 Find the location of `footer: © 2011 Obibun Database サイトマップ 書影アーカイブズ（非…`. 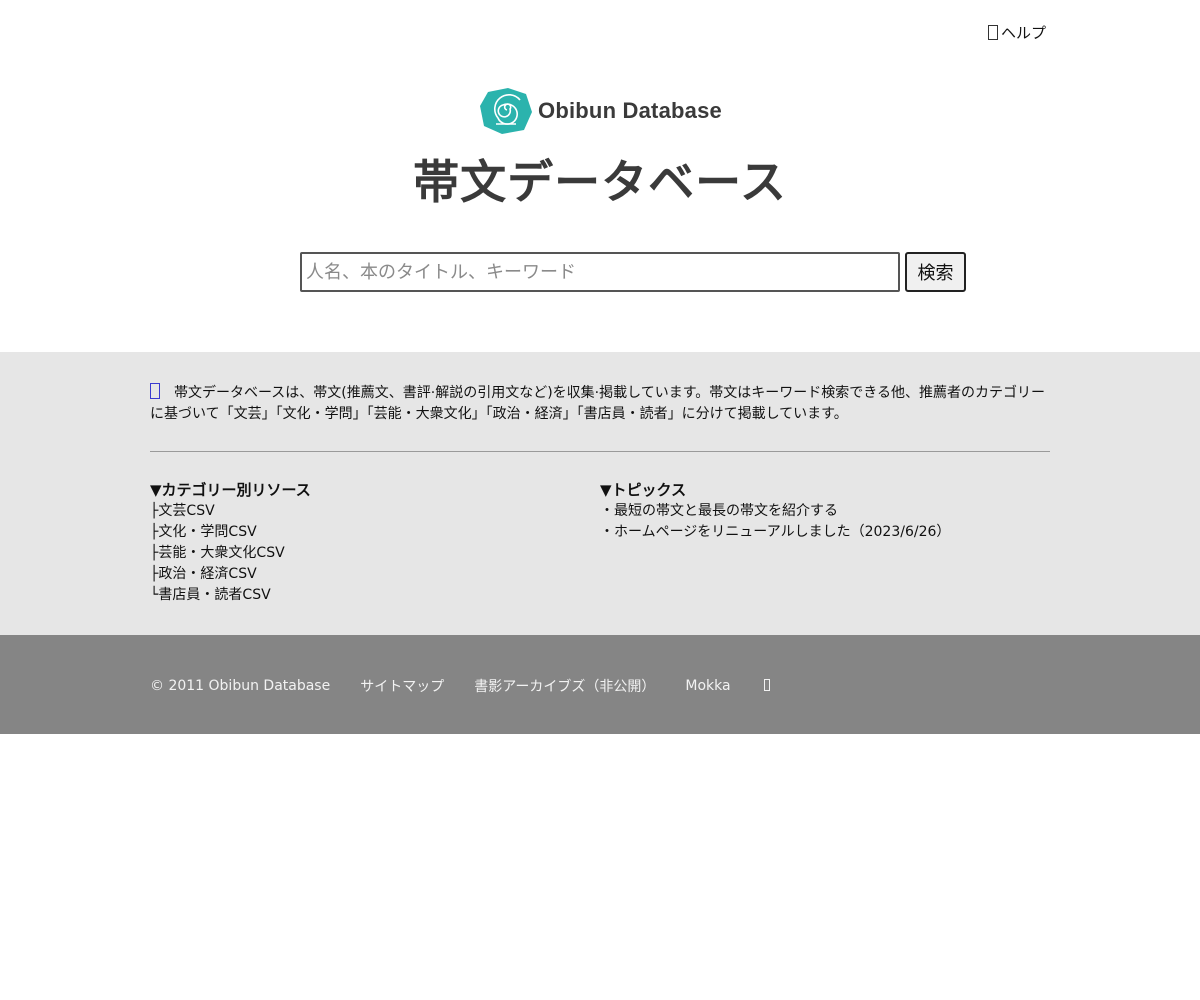

footer: © 2011 Obibun Database サイトマップ 書影アーカイブズ（非… is located at coordinates (600, 684).